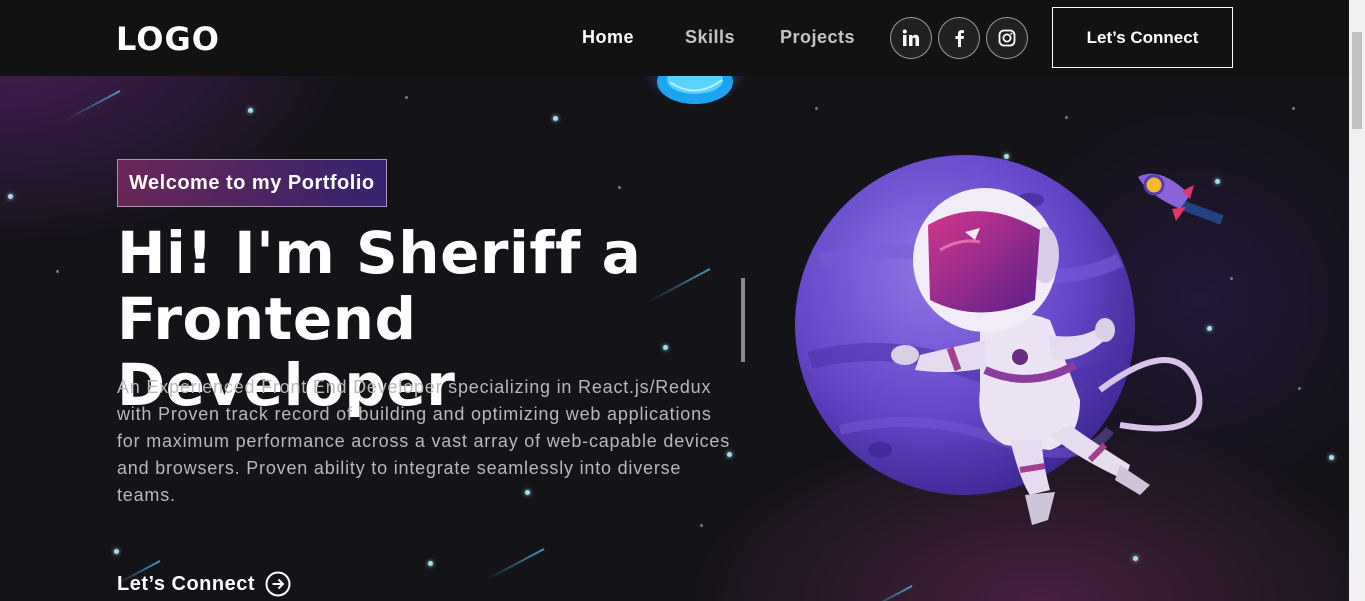 The image size is (1365, 601). I want to click on headline-line-1: Hi! I'm Sheriff a, so click(379, 253).